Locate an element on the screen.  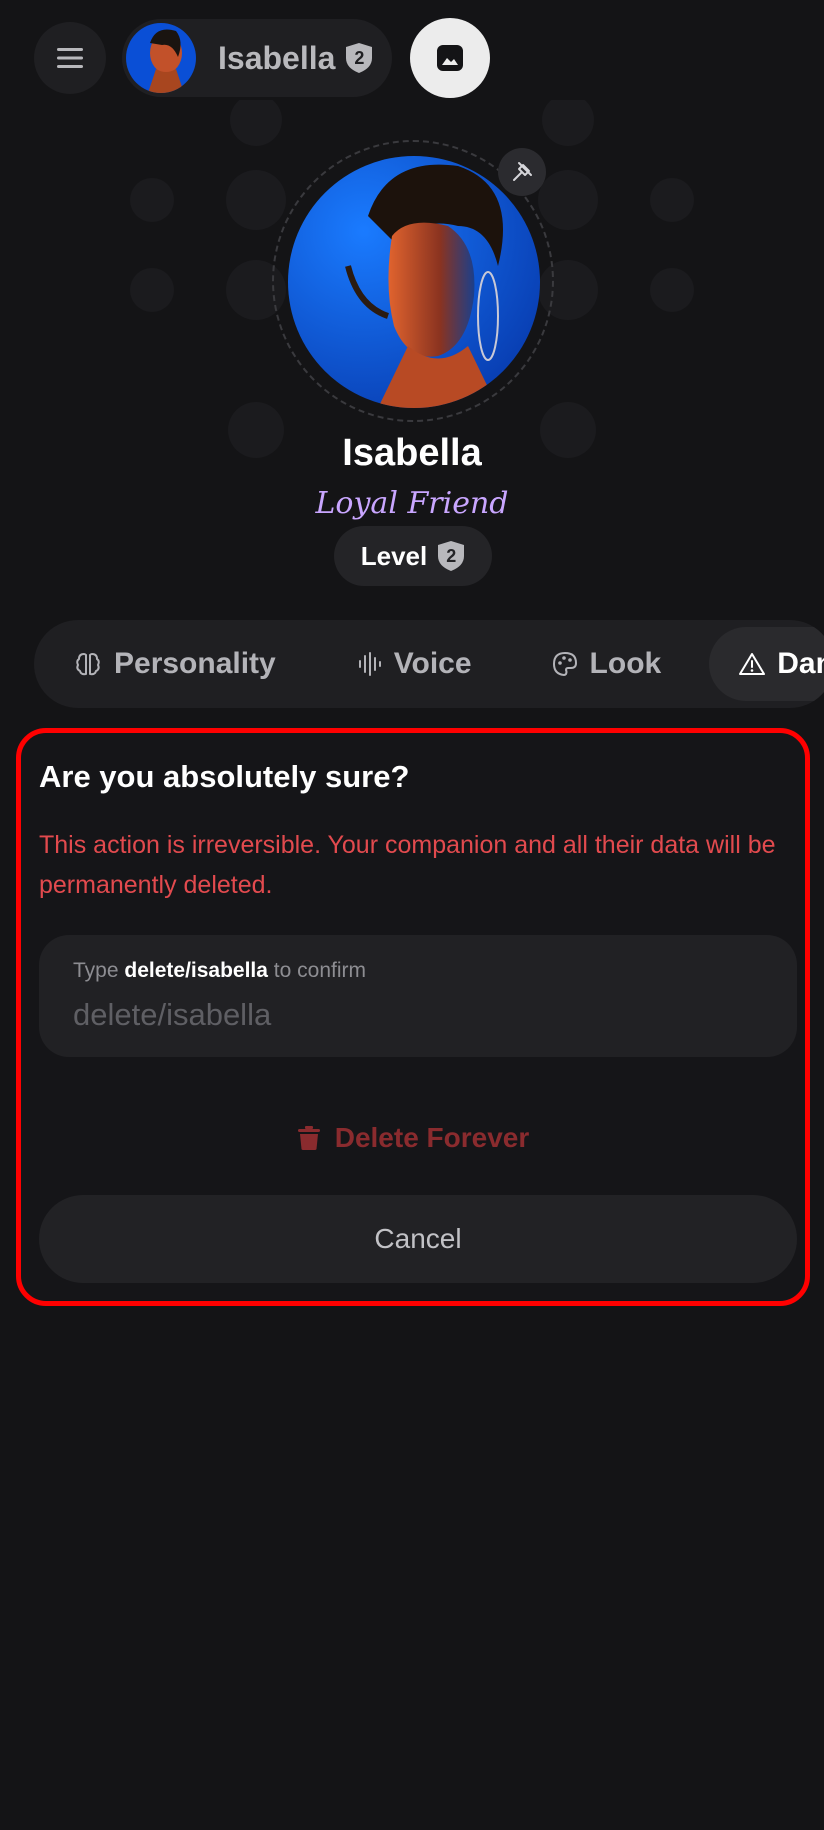
cancel-button: Cancel is located at coordinates (418, 1239).